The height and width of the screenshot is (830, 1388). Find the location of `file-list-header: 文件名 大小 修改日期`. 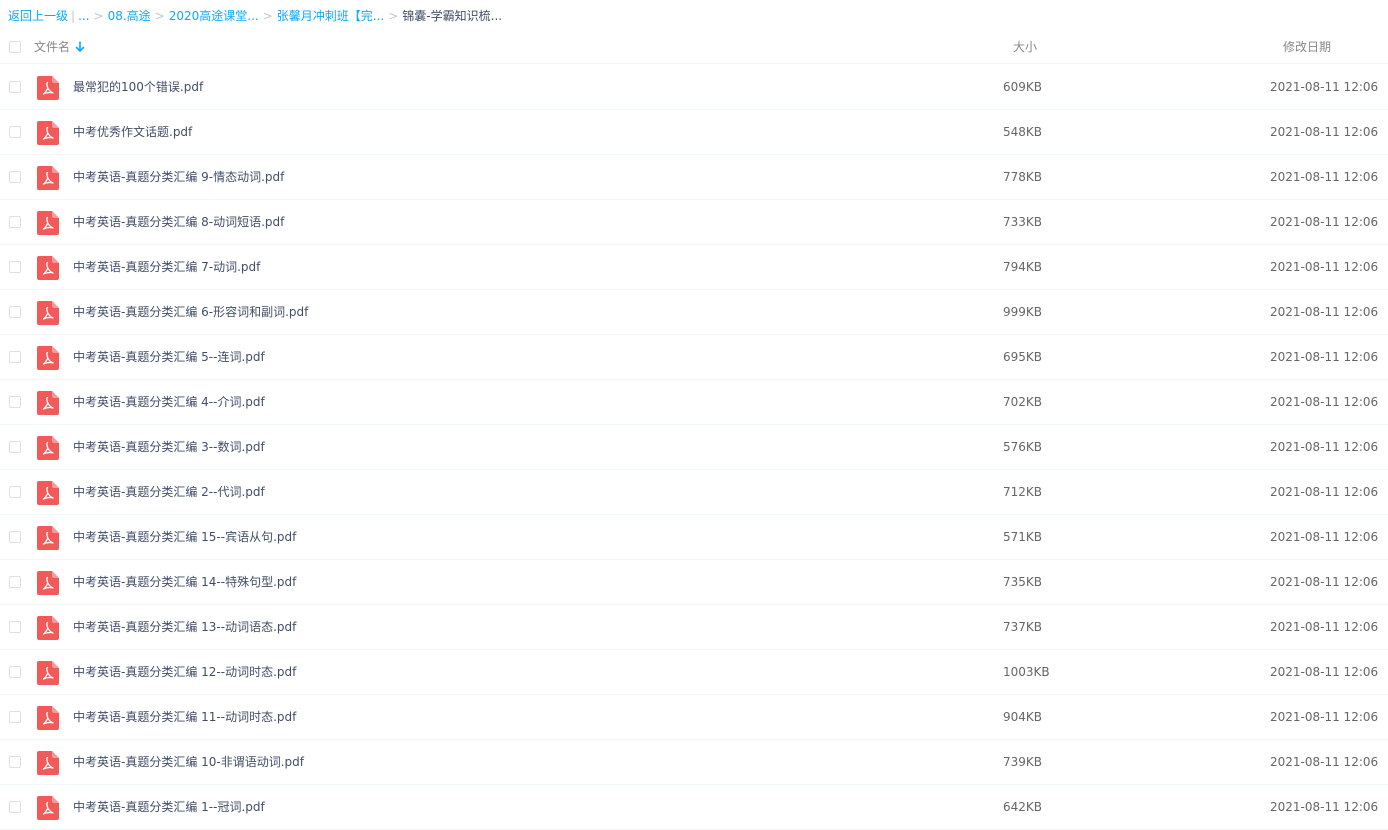

file-list-header: 文件名 大小 修改日期 is located at coordinates (694, 48).